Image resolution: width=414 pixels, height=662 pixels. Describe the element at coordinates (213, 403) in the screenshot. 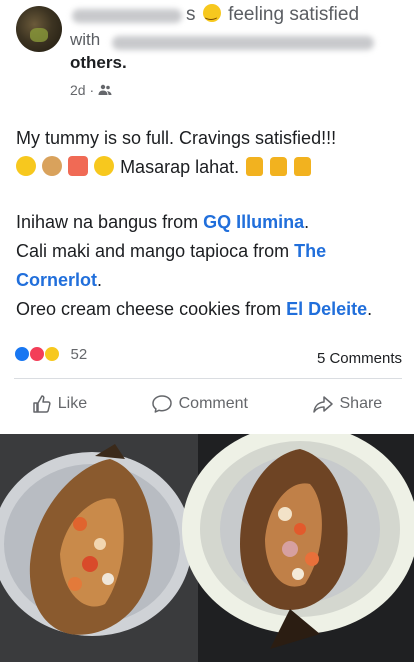

I see `comment-label: Comment` at that location.